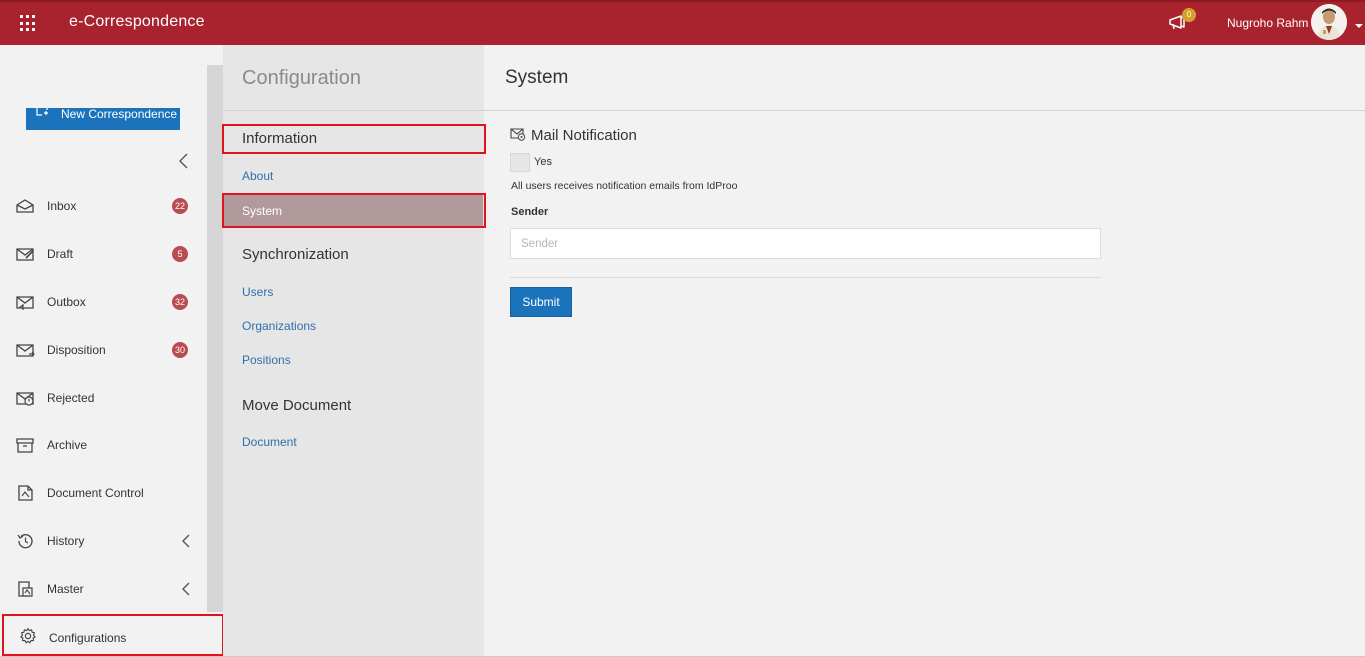 This screenshot has width=1365, height=657. Describe the element at coordinates (1189, 15) in the screenshot. I see `notification-badge: 0` at that location.